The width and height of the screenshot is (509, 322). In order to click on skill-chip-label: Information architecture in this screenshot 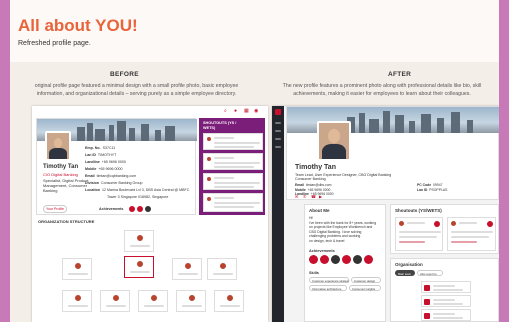, I will do `click(327, 288)`.